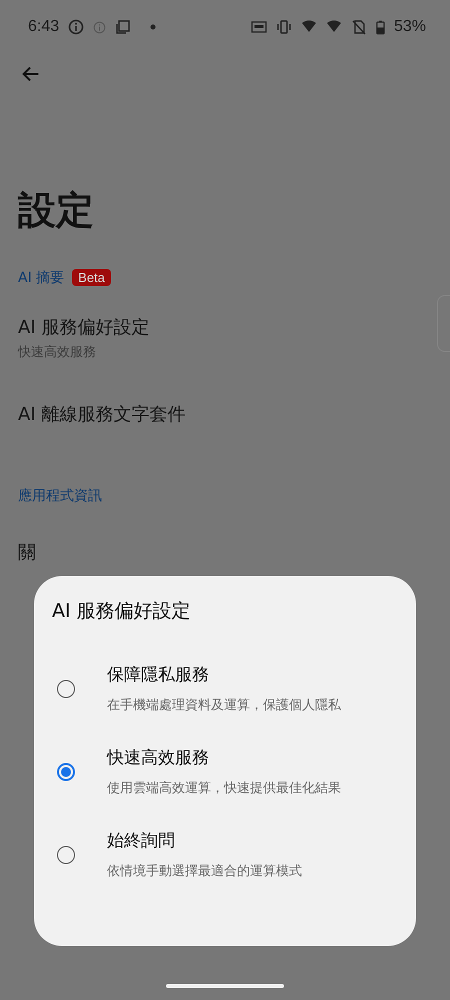  What do you see at coordinates (410, 27) in the screenshot?
I see `battery-percent: 53%` at bounding box center [410, 27].